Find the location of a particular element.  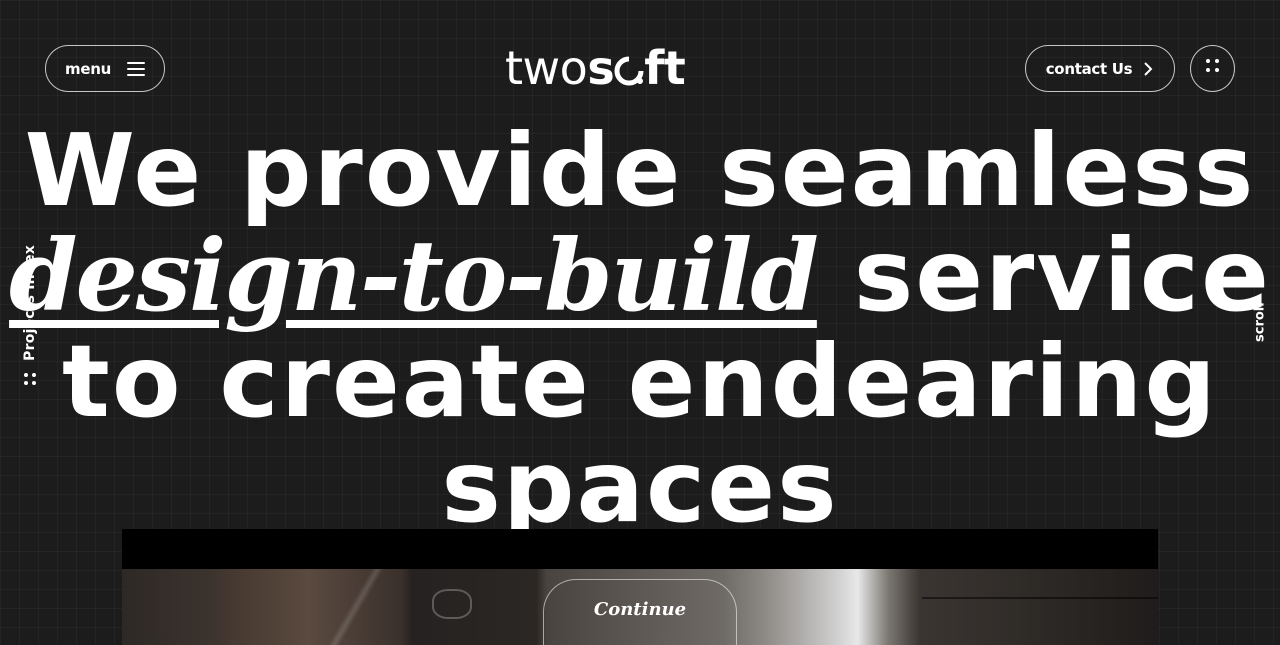

logo-text-part3: ft is located at coordinates (665, 68).